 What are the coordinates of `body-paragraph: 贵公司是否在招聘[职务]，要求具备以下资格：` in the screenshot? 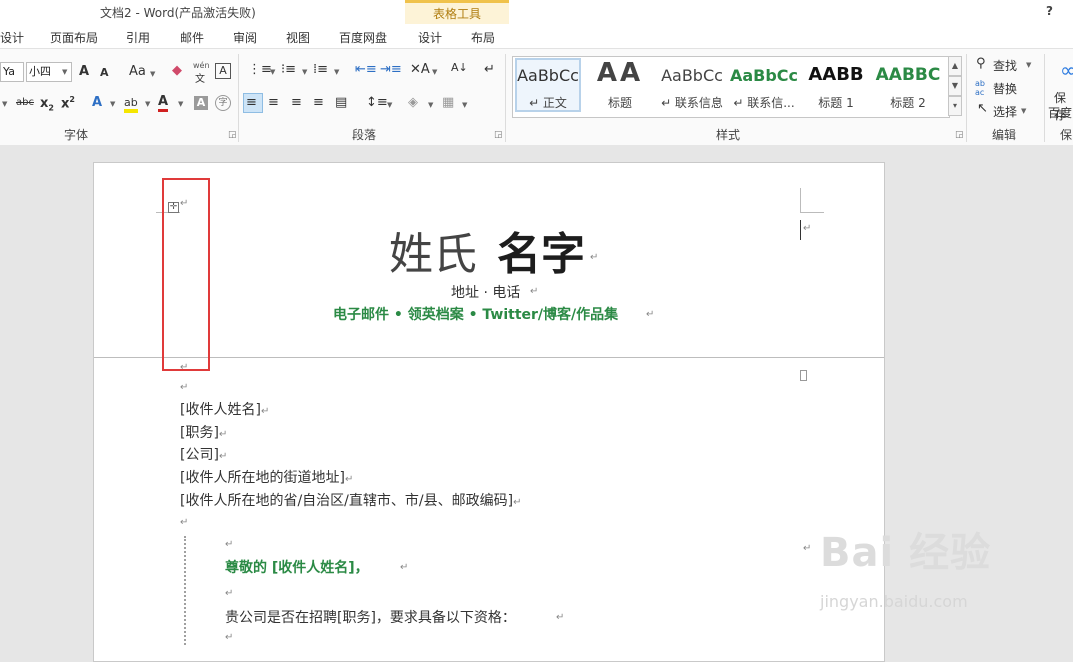 It's located at (370, 617).